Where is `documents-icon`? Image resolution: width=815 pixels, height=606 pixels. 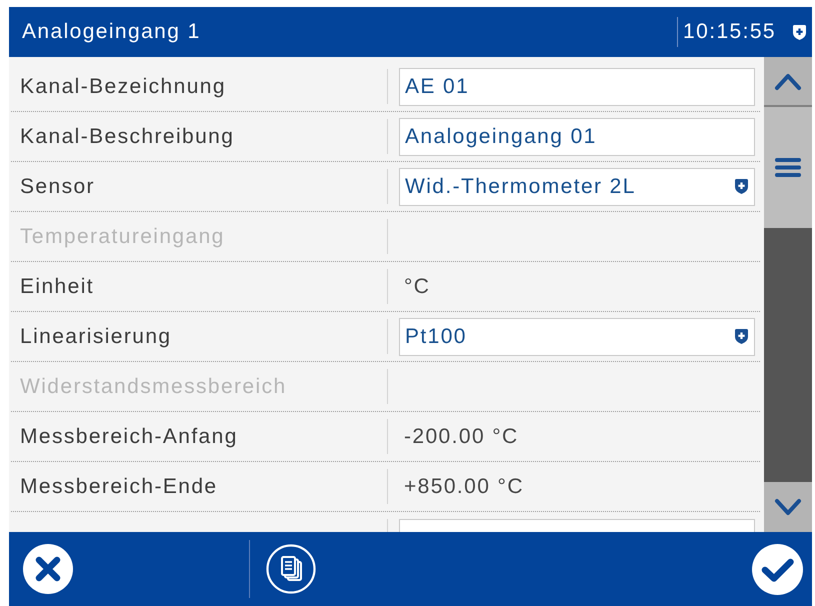
documents-icon is located at coordinates (291, 569).